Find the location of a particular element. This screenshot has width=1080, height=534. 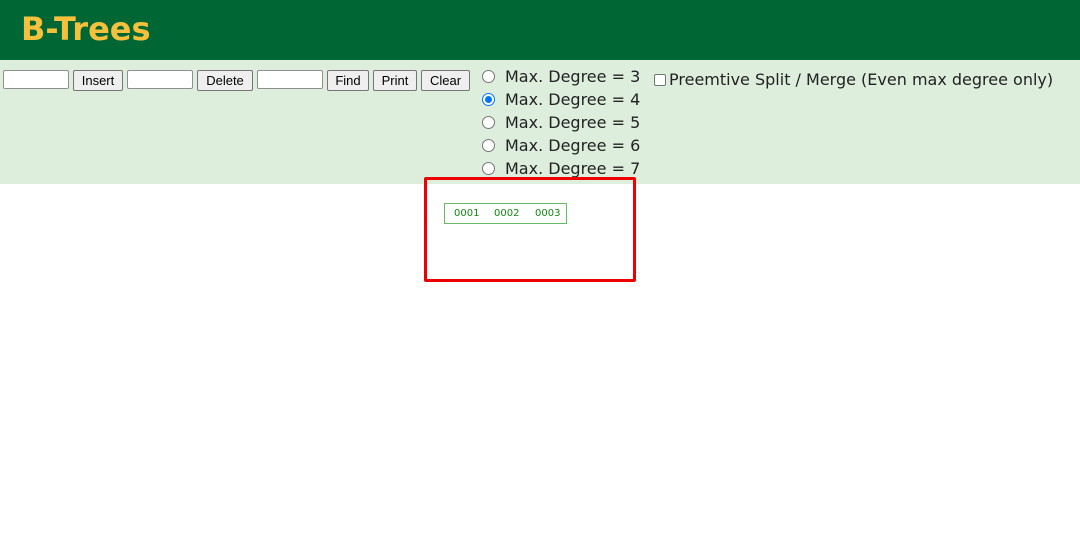

degree-option-6: Max. Degree = 6 is located at coordinates (561, 145).